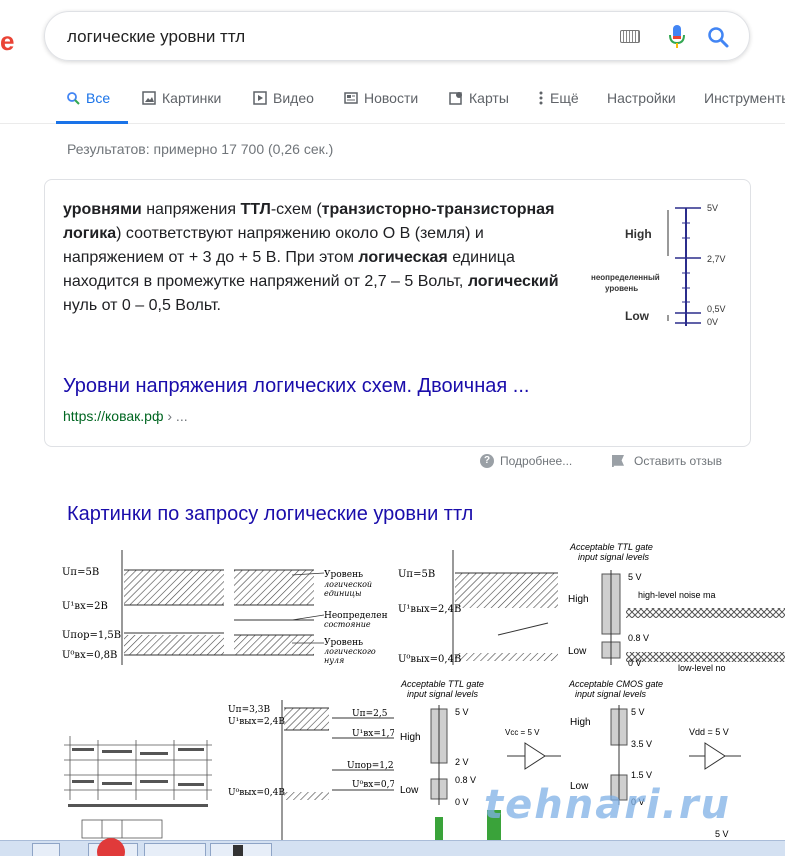 Image resolution: width=785 pixels, height=856 pixels. What do you see at coordinates (92, 122) in the screenshot?
I see `active-tab-indicator` at bounding box center [92, 122].